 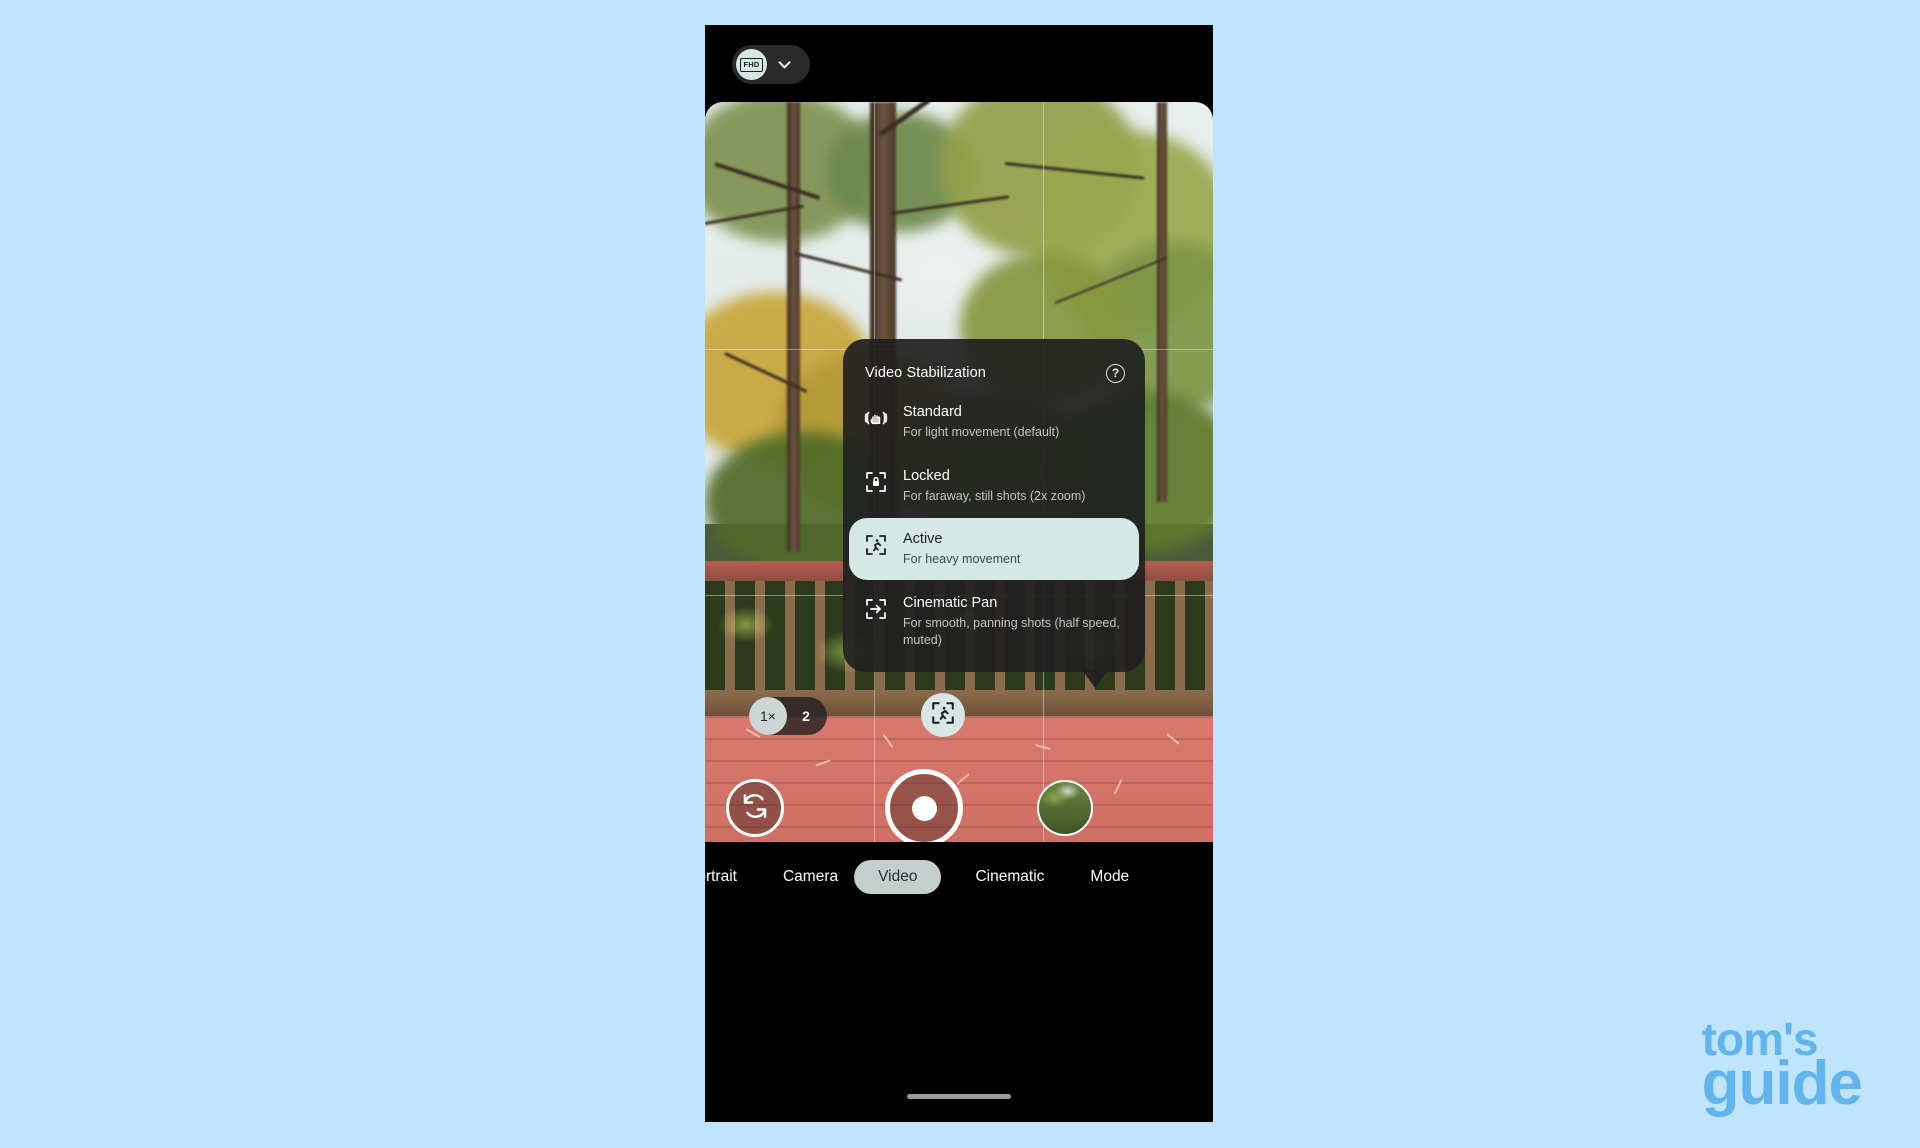 What do you see at coordinates (926, 475) in the screenshot?
I see `stab-option-title: Locked` at bounding box center [926, 475].